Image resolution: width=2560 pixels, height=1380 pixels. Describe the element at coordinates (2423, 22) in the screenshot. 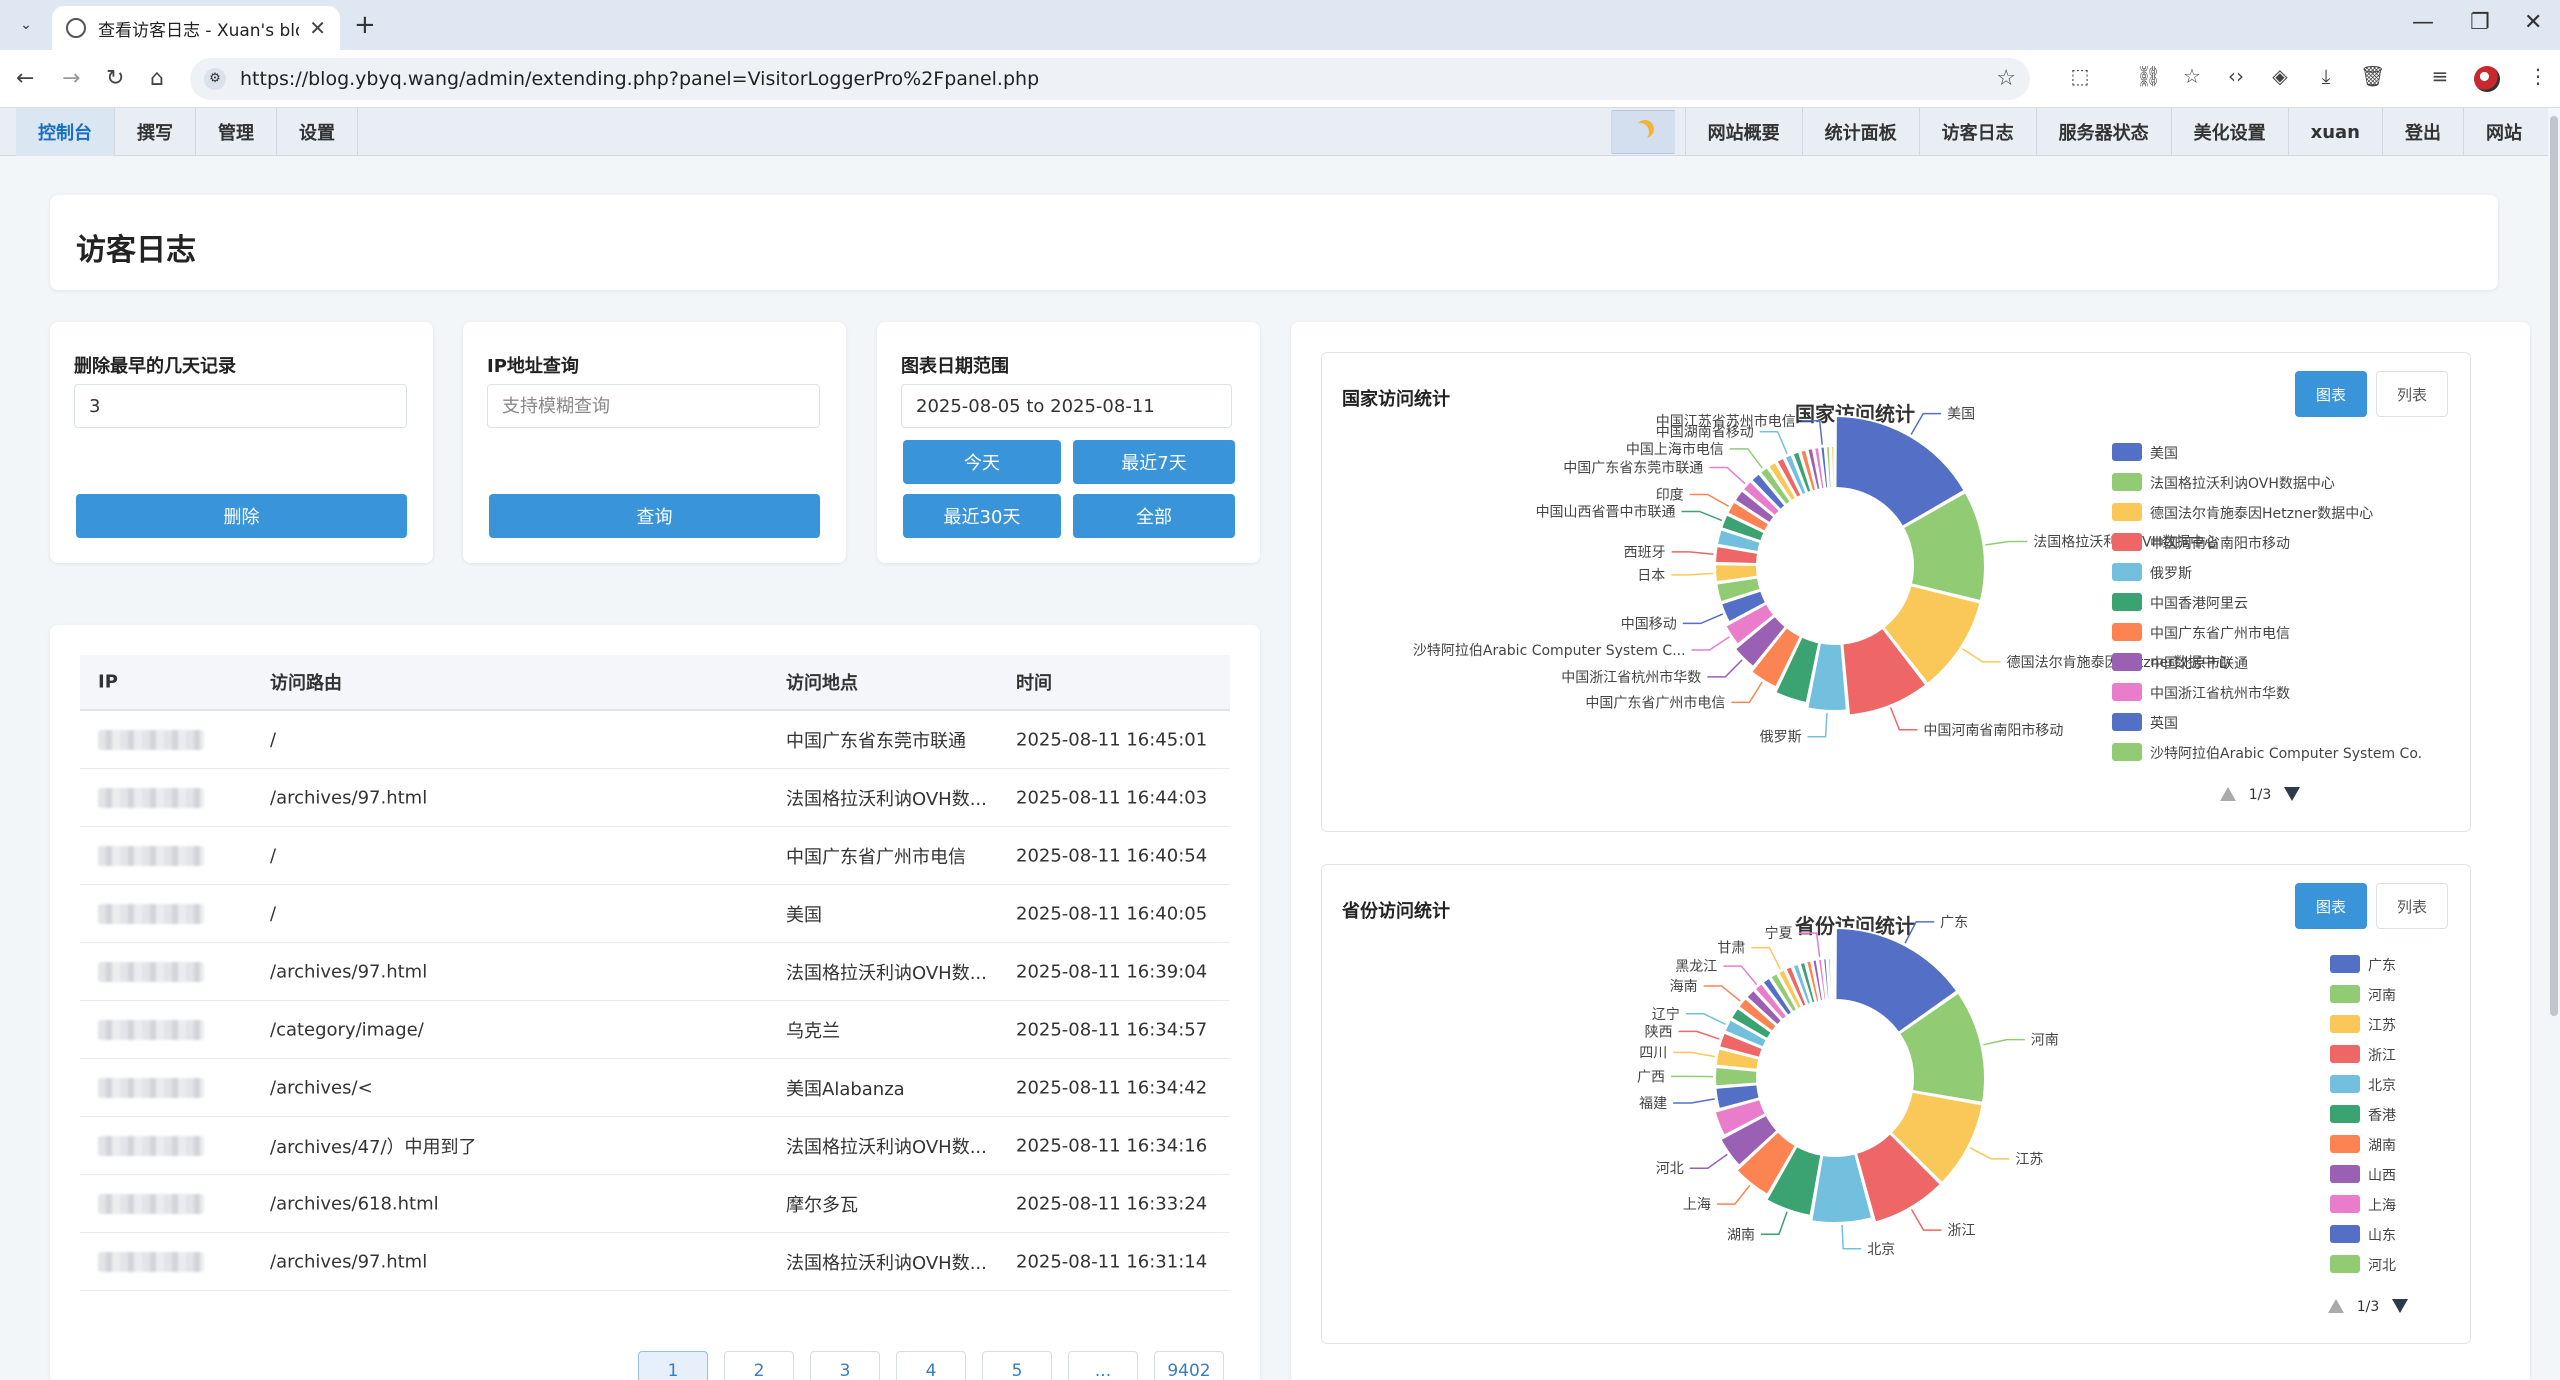

I see `minimize-icon: —` at that location.